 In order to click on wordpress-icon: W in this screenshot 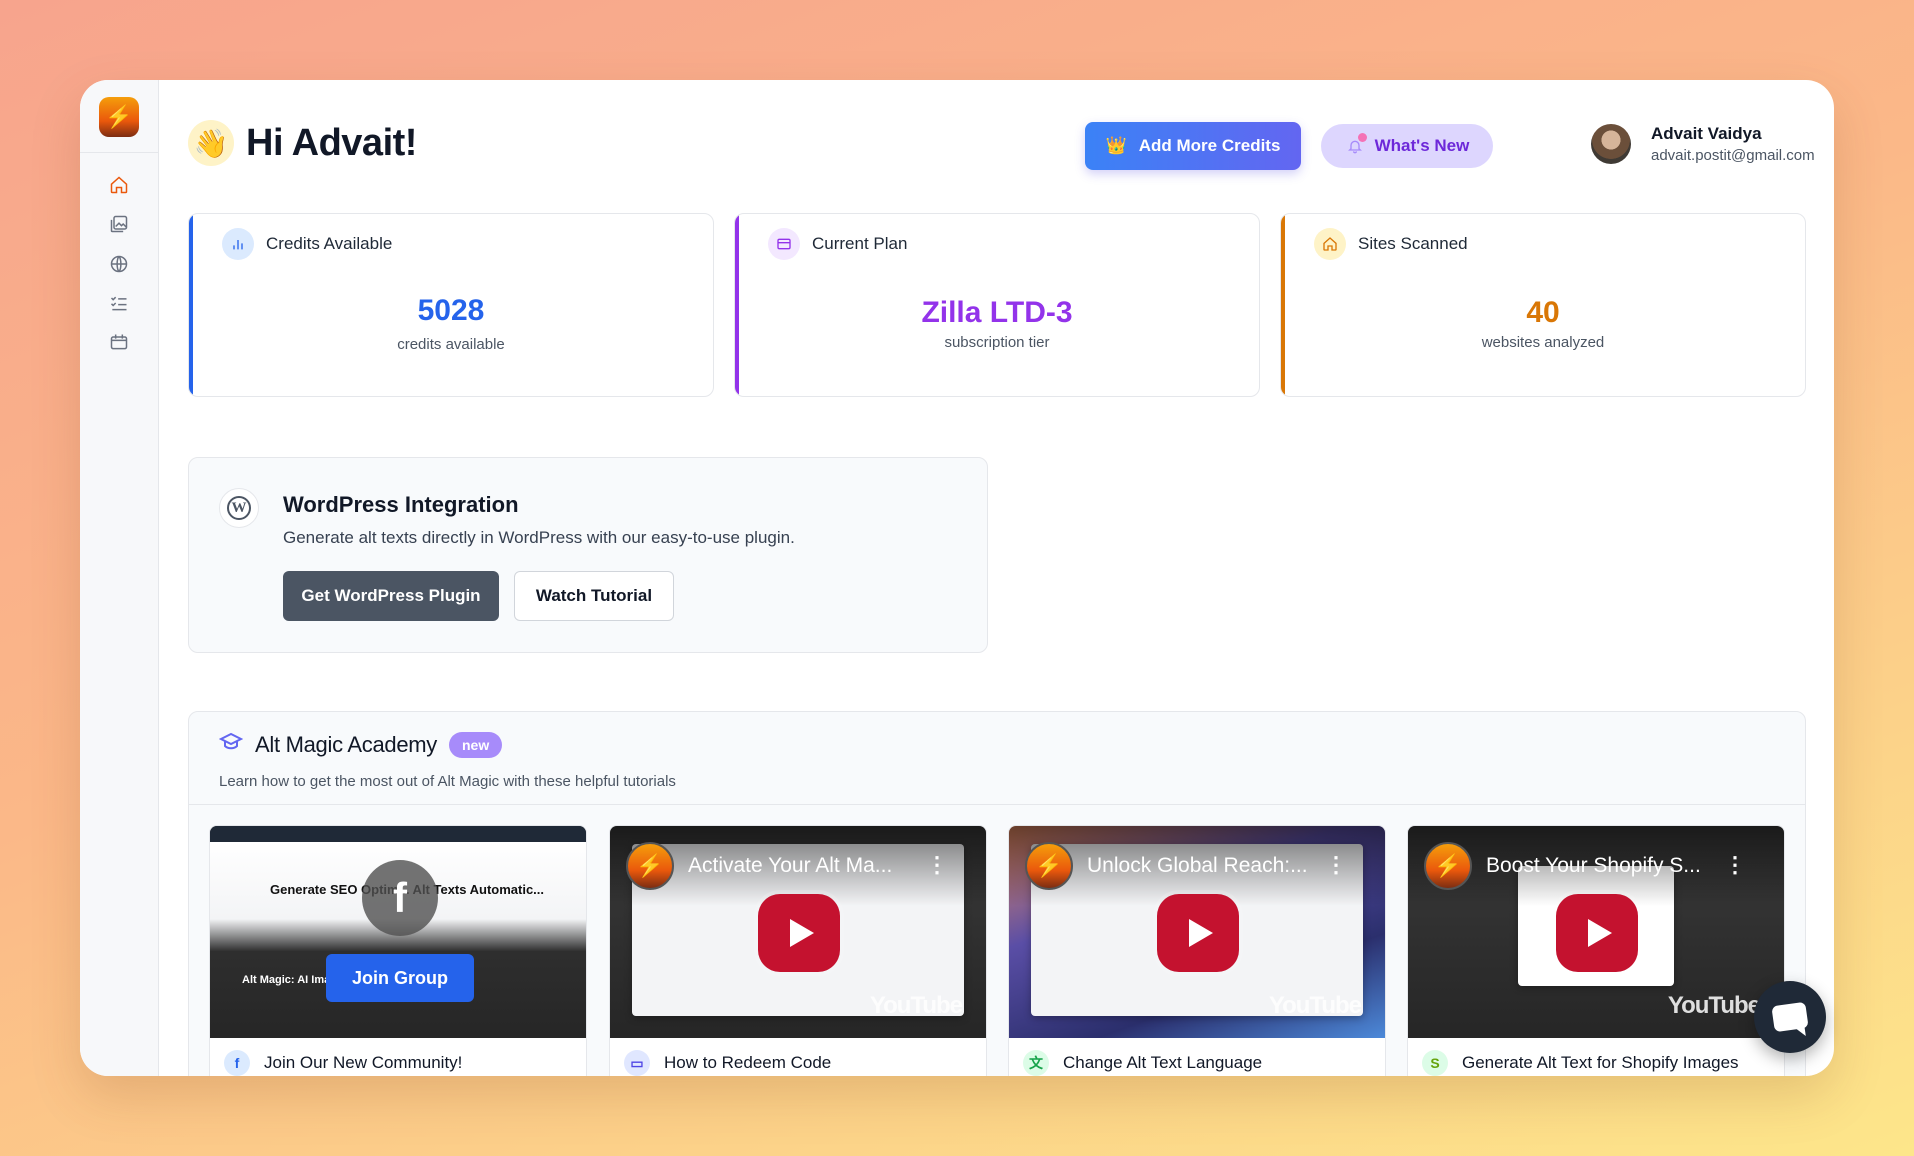, I will do `click(239, 508)`.